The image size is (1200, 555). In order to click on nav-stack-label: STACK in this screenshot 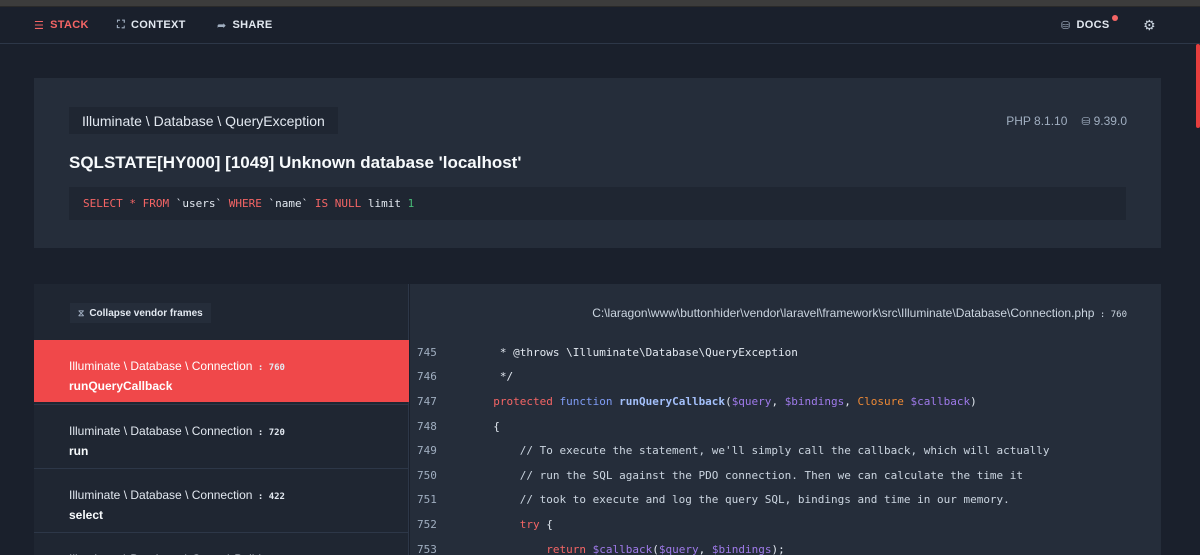, I will do `click(69, 25)`.